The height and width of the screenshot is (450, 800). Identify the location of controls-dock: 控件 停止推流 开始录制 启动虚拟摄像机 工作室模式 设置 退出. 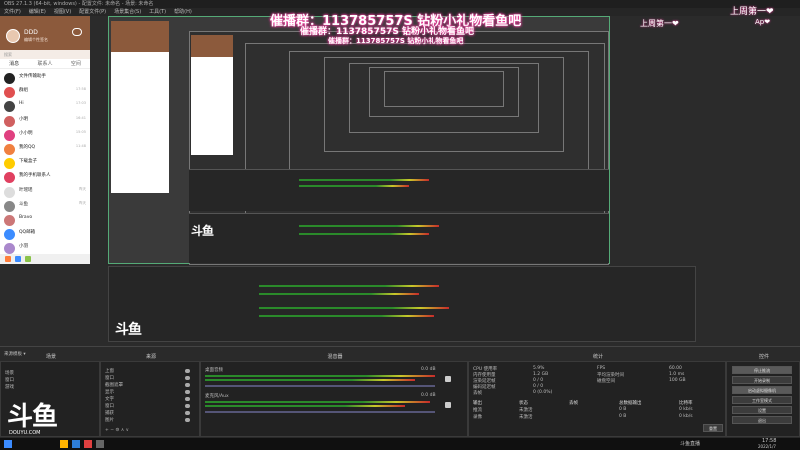
(763, 395).